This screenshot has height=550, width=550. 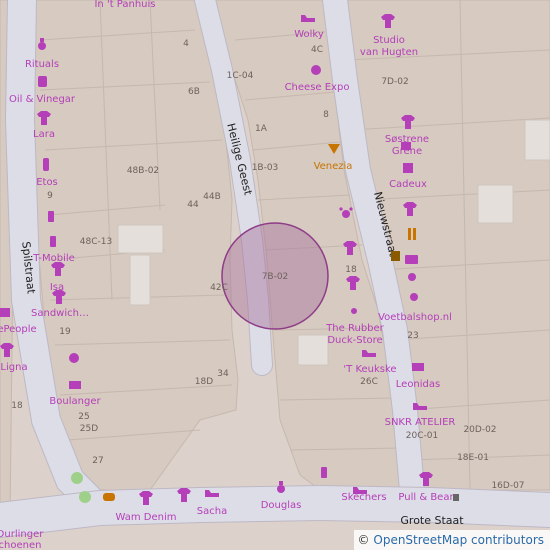 What do you see at coordinates (395, 256) in the screenshot?
I see `board-sign-icon` at bounding box center [395, 256].